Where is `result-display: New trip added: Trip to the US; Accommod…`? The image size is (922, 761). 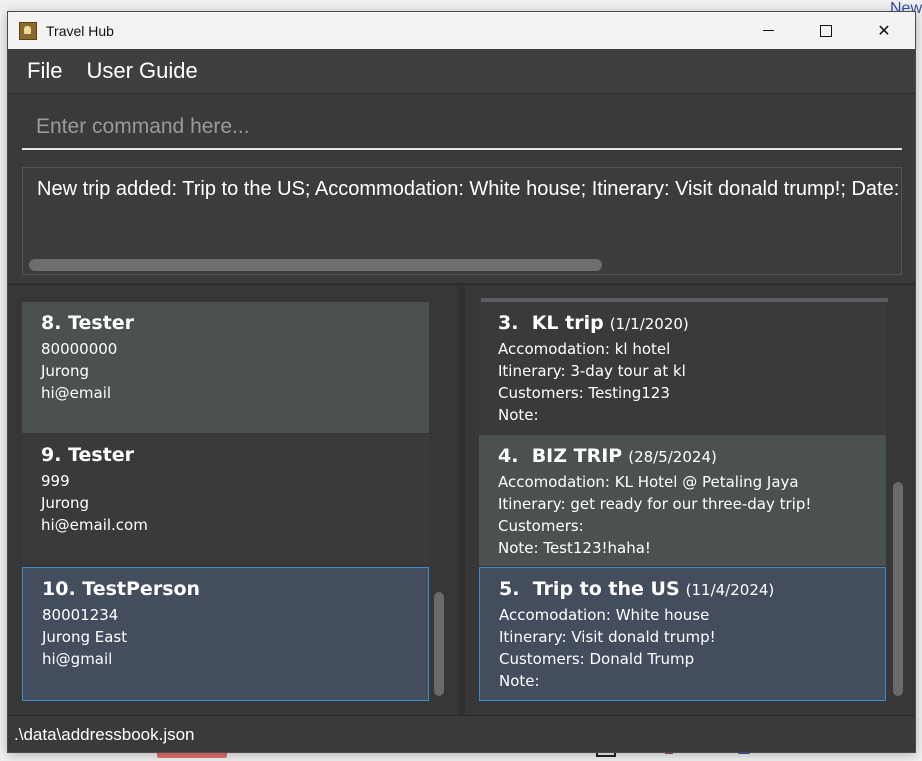 result-display: New trip added: Trip to the US; Accommod… is located at coordinates (462, 221).